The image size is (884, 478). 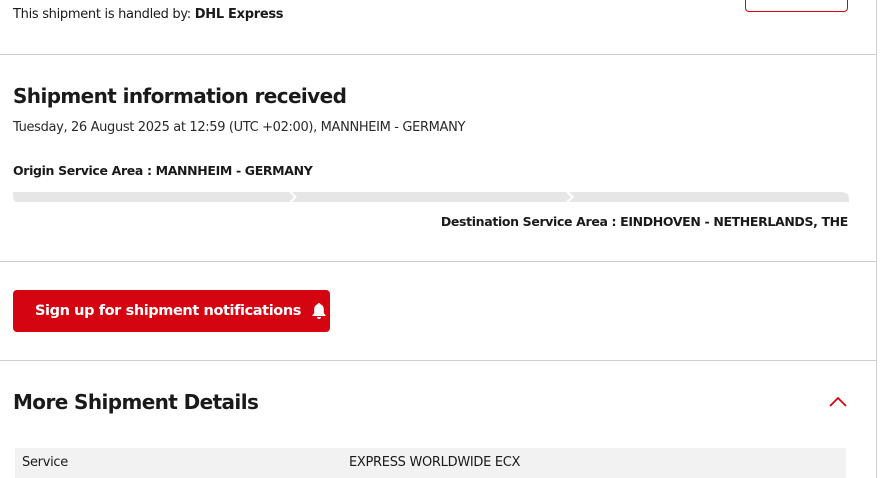 What do you see at coordinates (239, 14) in the screenshot?
I see `carrier-name: DHL Express` at bounding box center [239, 14].